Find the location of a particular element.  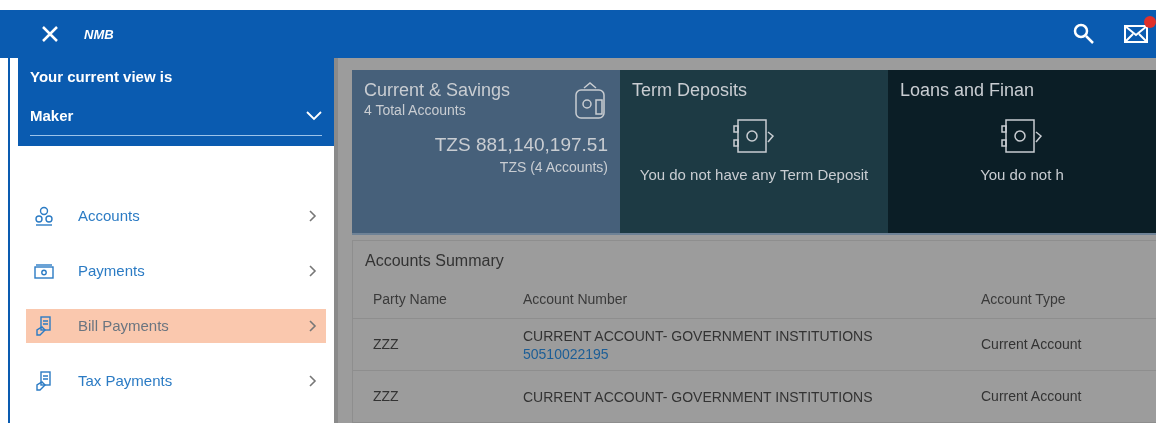

menu-item: Tax Payments is located at coordinates (176, 381).